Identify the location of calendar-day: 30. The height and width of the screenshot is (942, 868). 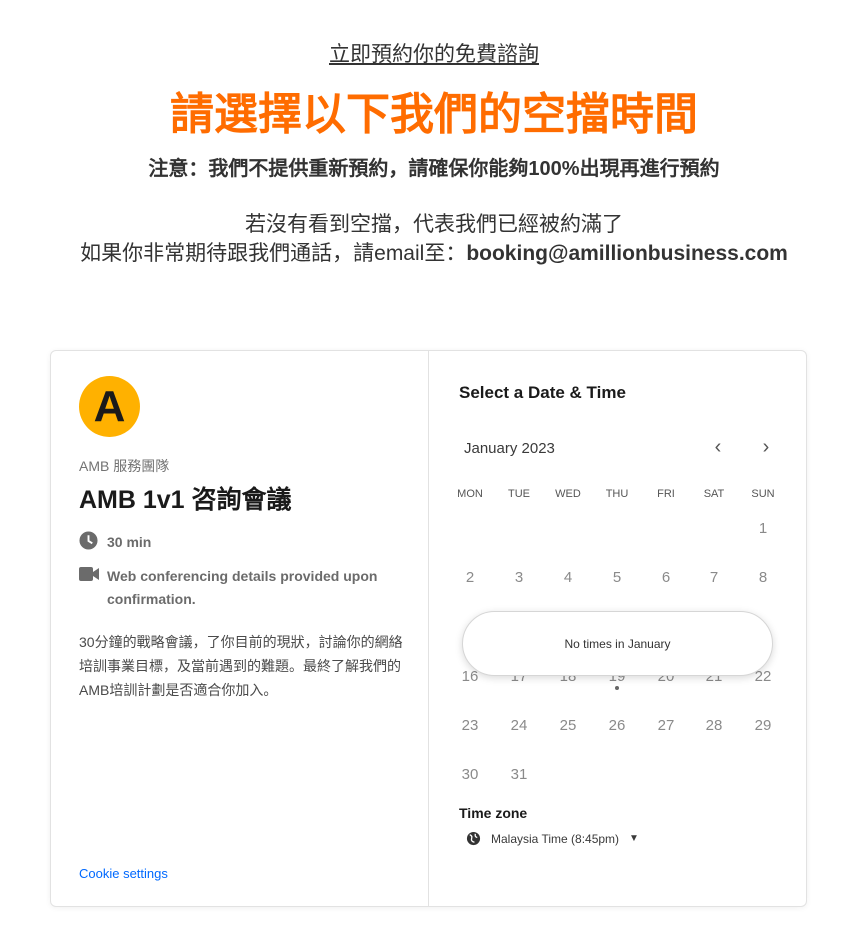
(470, 774).